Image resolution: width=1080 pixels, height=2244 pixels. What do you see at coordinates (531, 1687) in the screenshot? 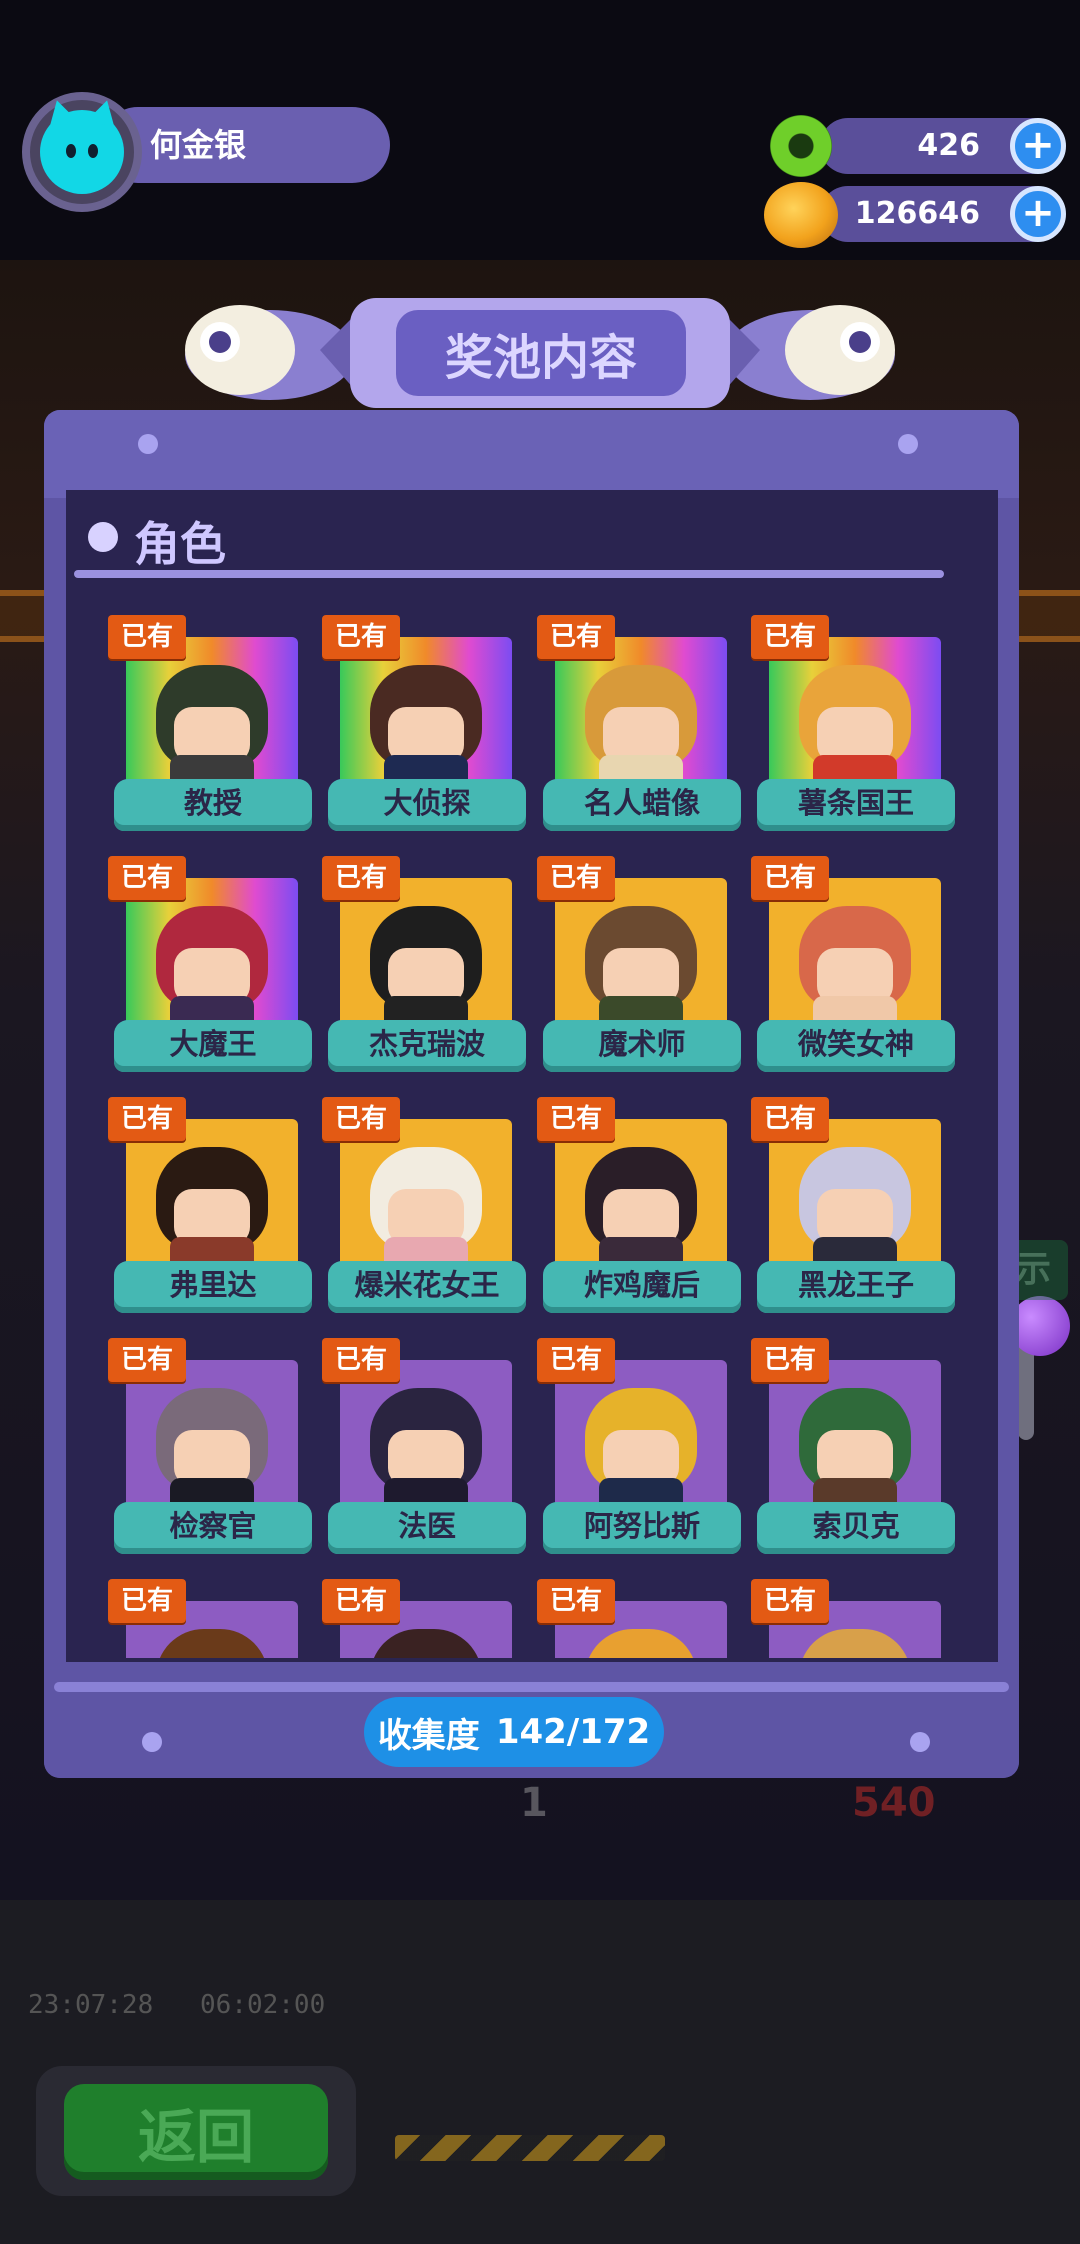
I see `footer-divider` at bounding box center [531, 1687].